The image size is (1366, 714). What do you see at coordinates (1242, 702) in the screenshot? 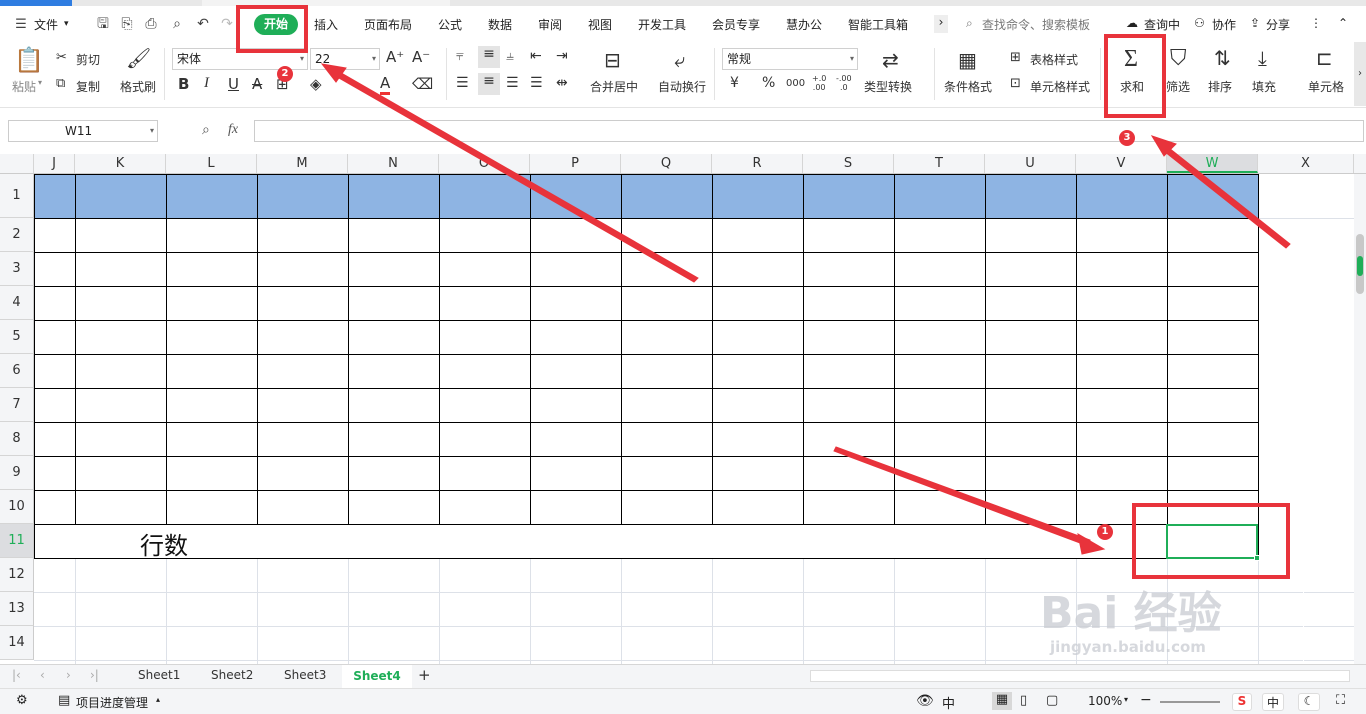
I see `sogou-ime-icon: S` at bounding box center [1242, 702].